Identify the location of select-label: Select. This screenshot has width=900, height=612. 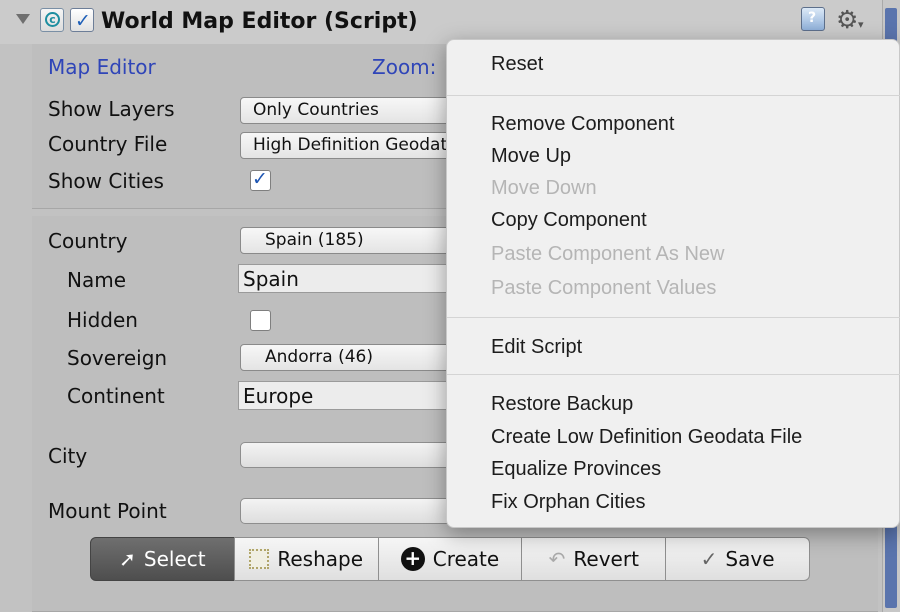
(174, 559).